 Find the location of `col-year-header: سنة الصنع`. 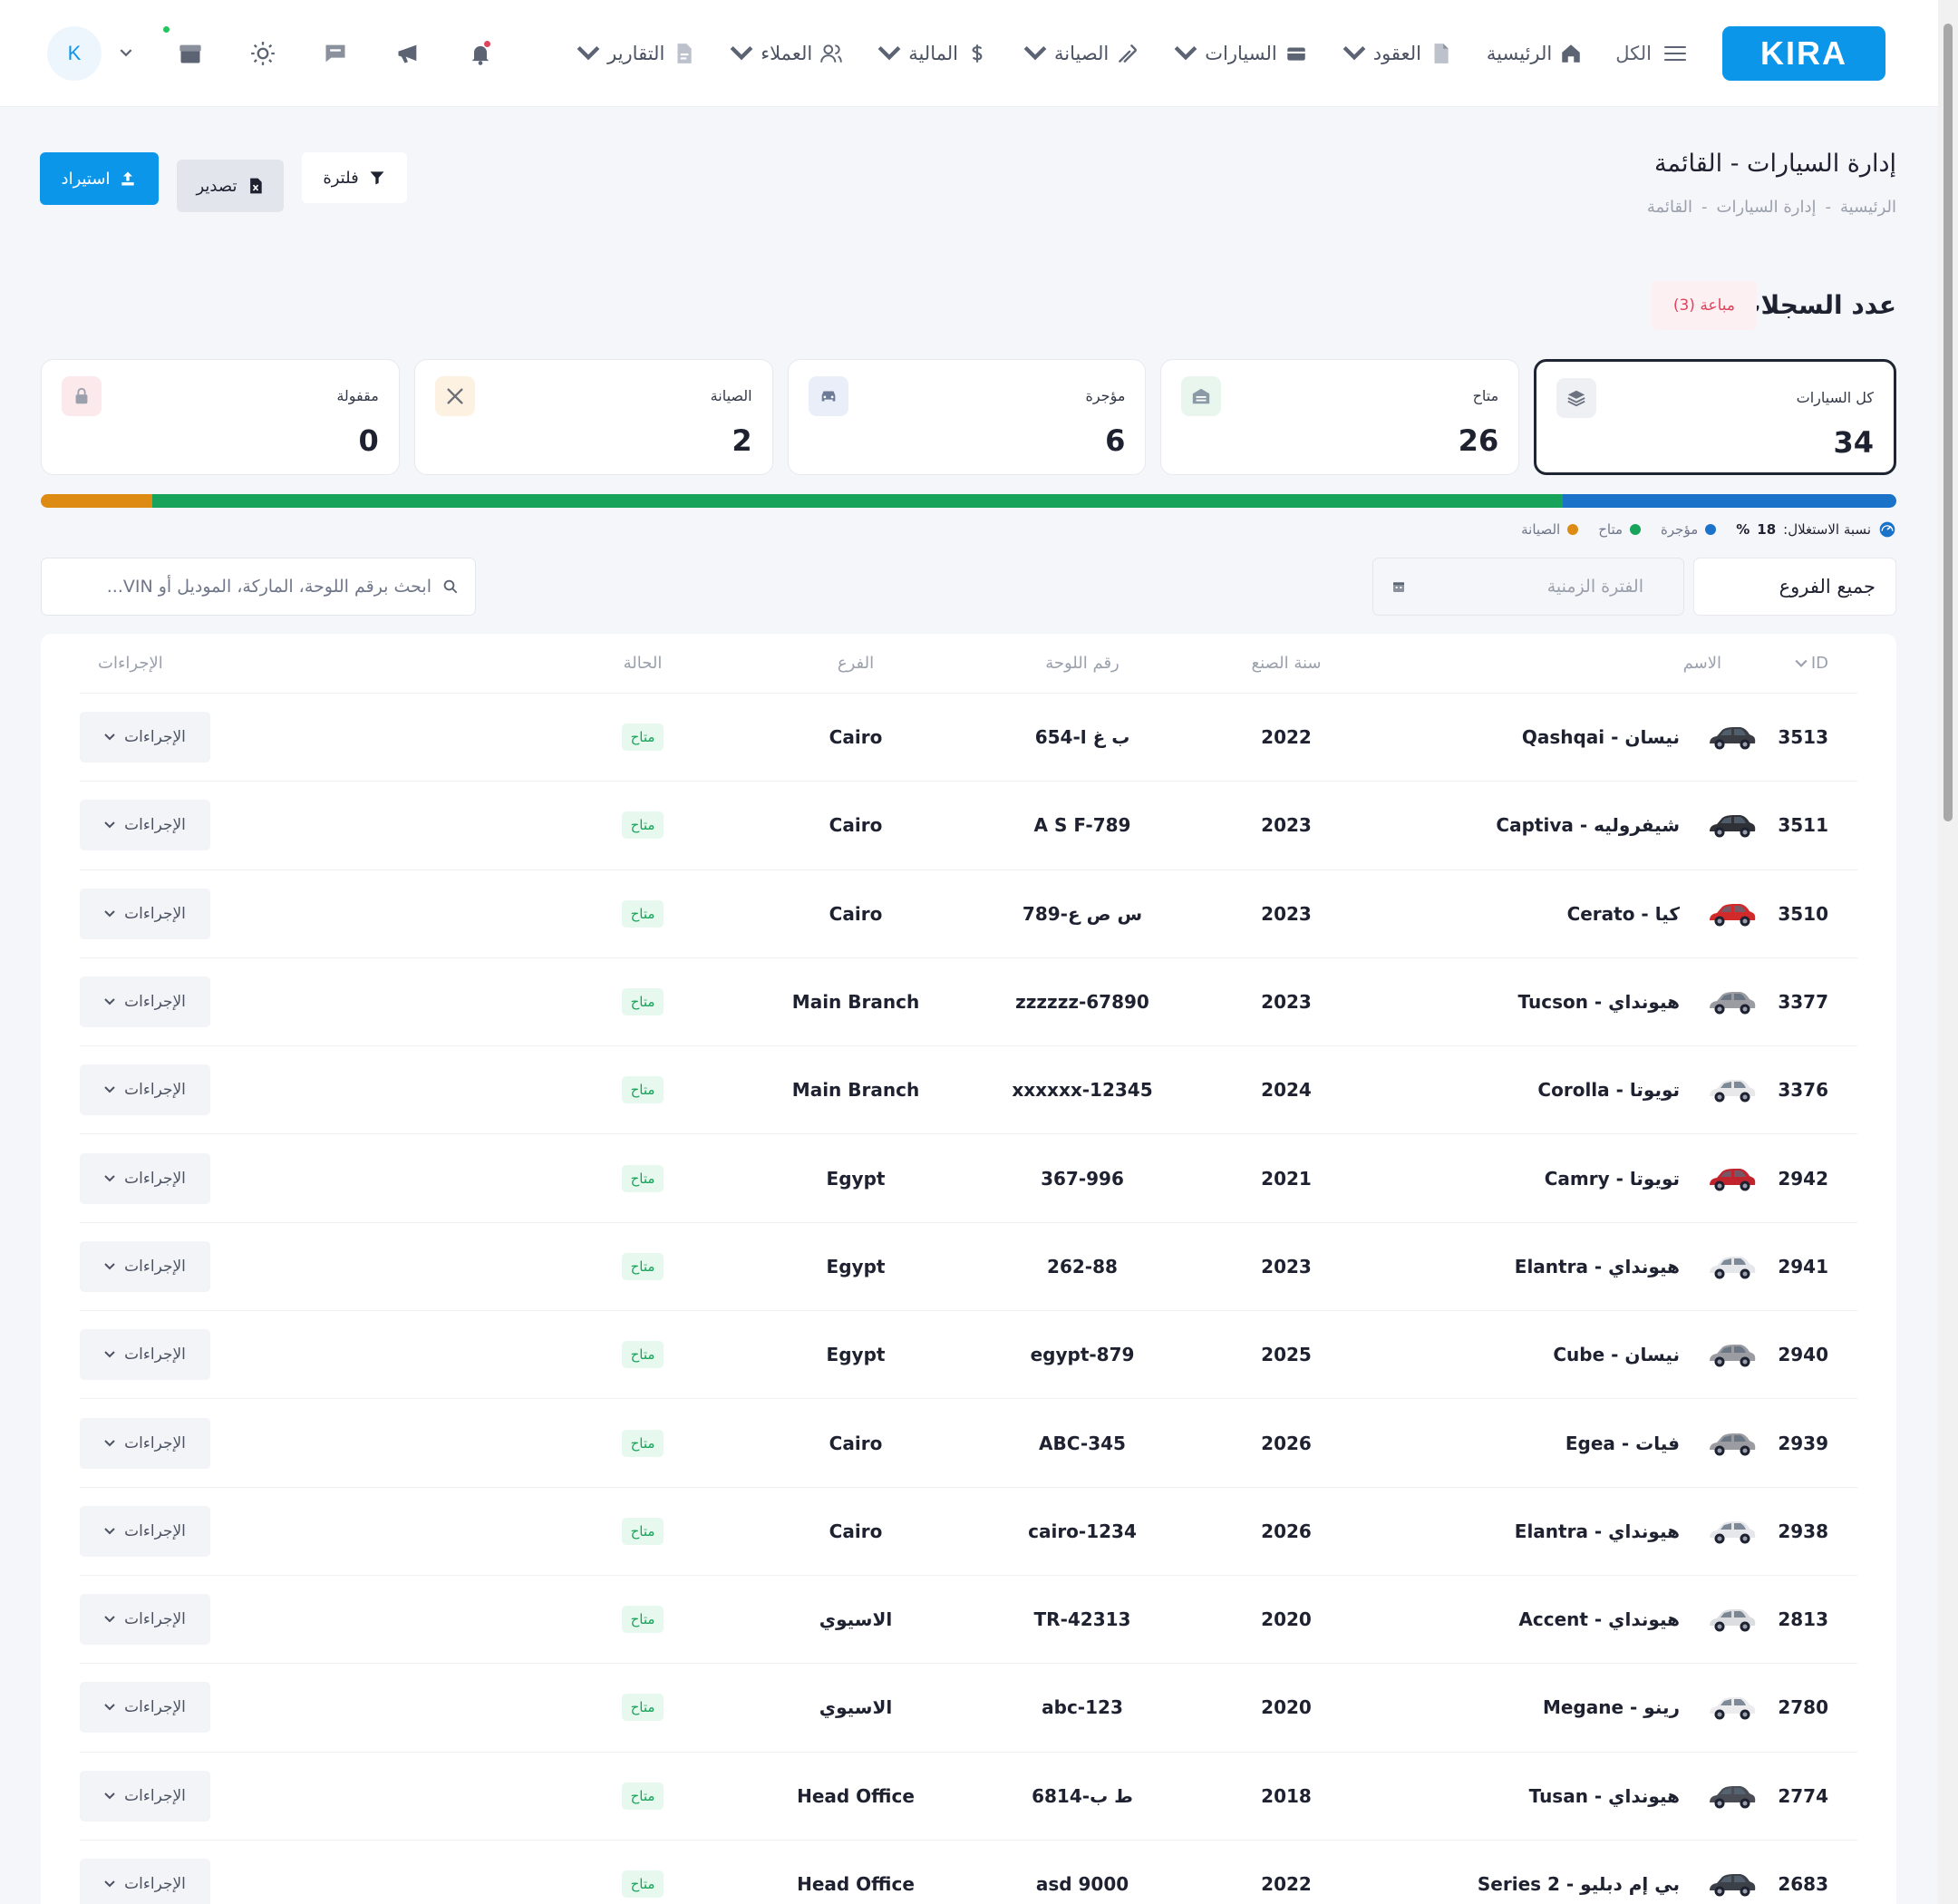

col-year-header: سنة الصنع is located at coordinates (1286, 663).